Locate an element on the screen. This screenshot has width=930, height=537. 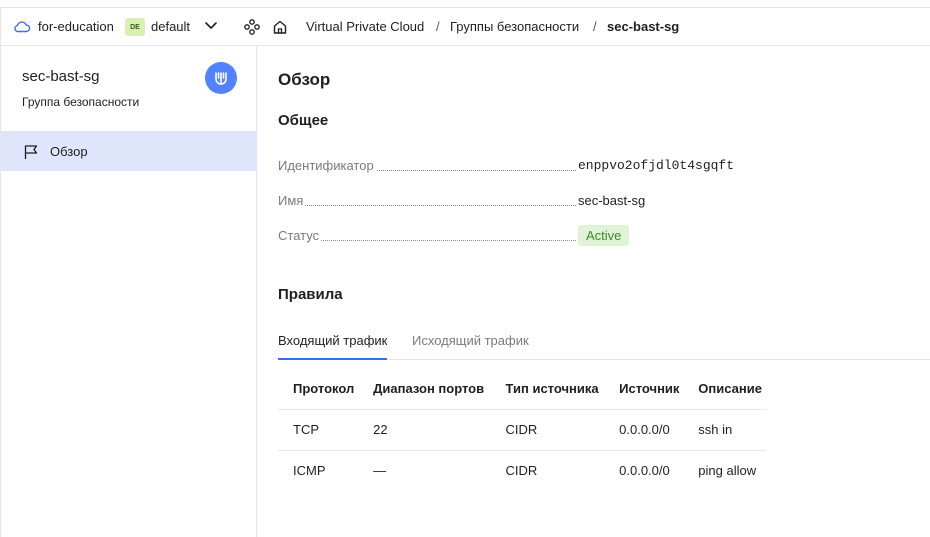
status-badge: Active is located at coordinates (604, 235).